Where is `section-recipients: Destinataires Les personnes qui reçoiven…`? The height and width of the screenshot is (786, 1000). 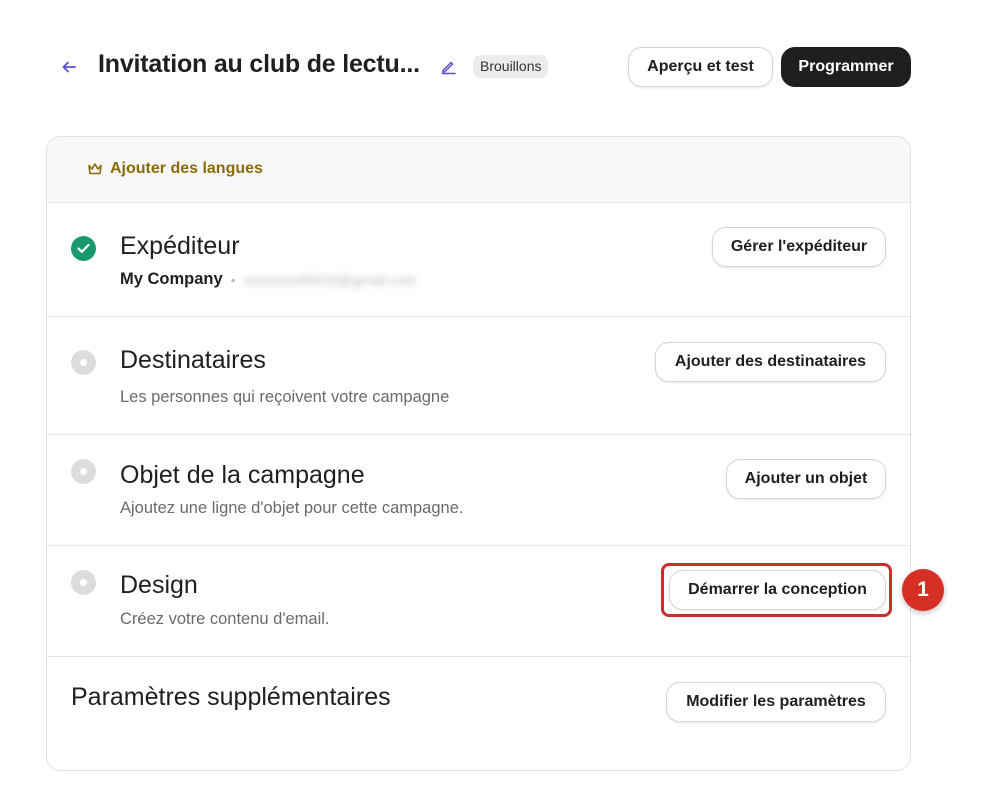
section-recipients: Destinataires Les personnes qui reçoiven… is located at coordinates (478, 376).